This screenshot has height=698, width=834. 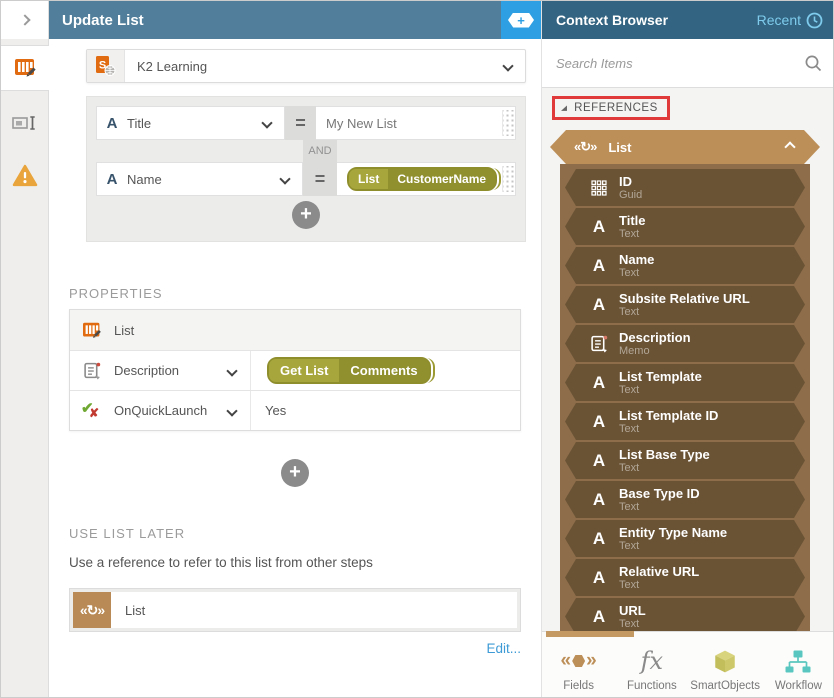 What do you see at coordinates (306, 169) in the screenshot?
I see `conditions-card: A Title = AND` at bounding box center [306, 169].